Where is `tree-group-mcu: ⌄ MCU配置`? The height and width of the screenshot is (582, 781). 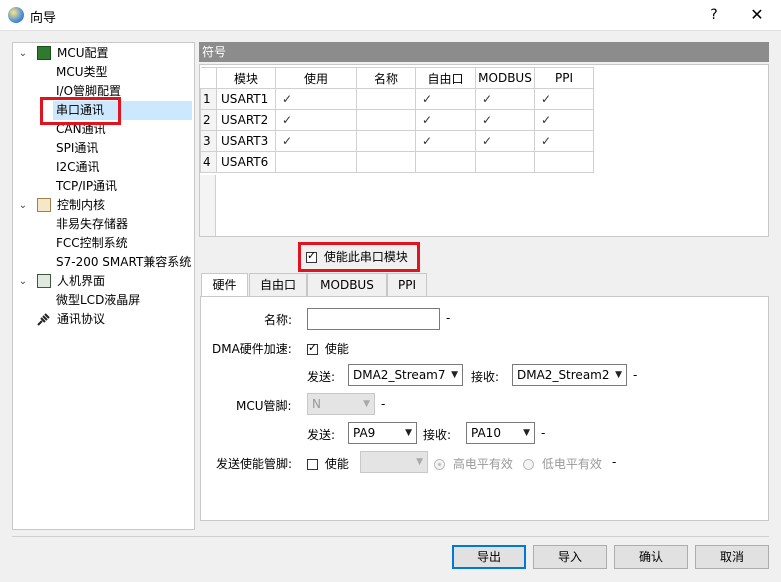
tree-group-mcu: ⌄ MCU配置 is located at coordinates (102, 53).